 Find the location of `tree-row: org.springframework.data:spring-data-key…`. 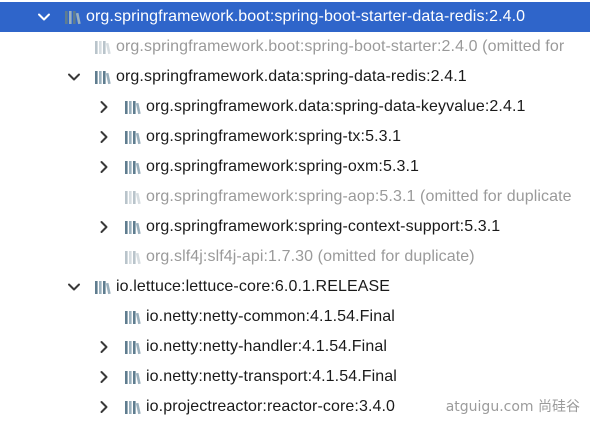

tree-row: org.springframework.data:spring-data-key… is located at coordinates (295, 107).